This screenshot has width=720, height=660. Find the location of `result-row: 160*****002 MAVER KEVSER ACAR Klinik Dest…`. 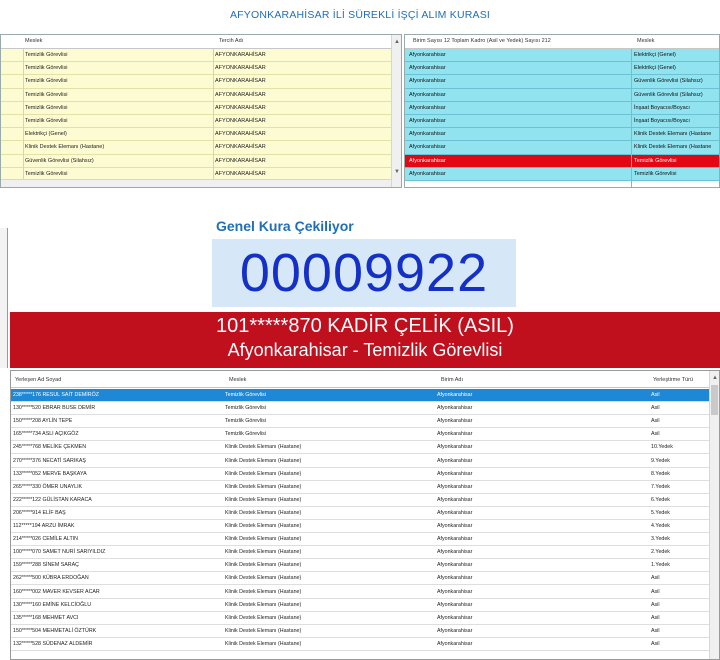

result-row: 160*****002 MAVER KEVSER ACAR Klinik Dest… is located at coordinates (361, 592).